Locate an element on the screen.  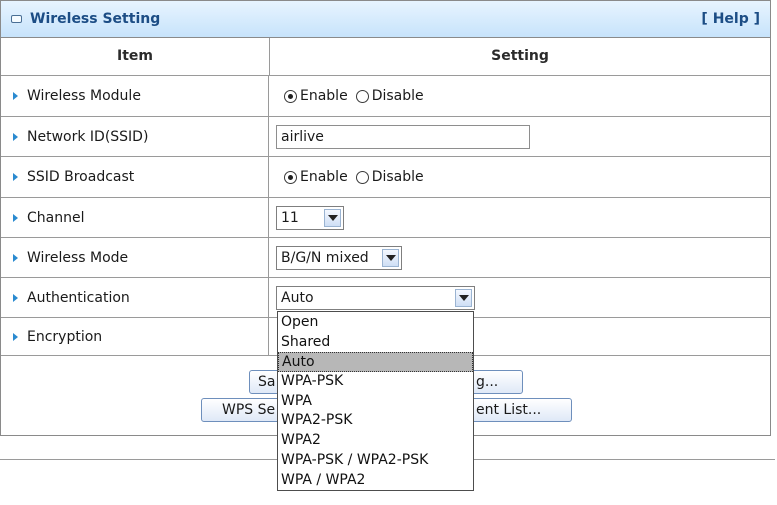
ssid-broadcast-enable-radio is located at coordinates (290, 177).